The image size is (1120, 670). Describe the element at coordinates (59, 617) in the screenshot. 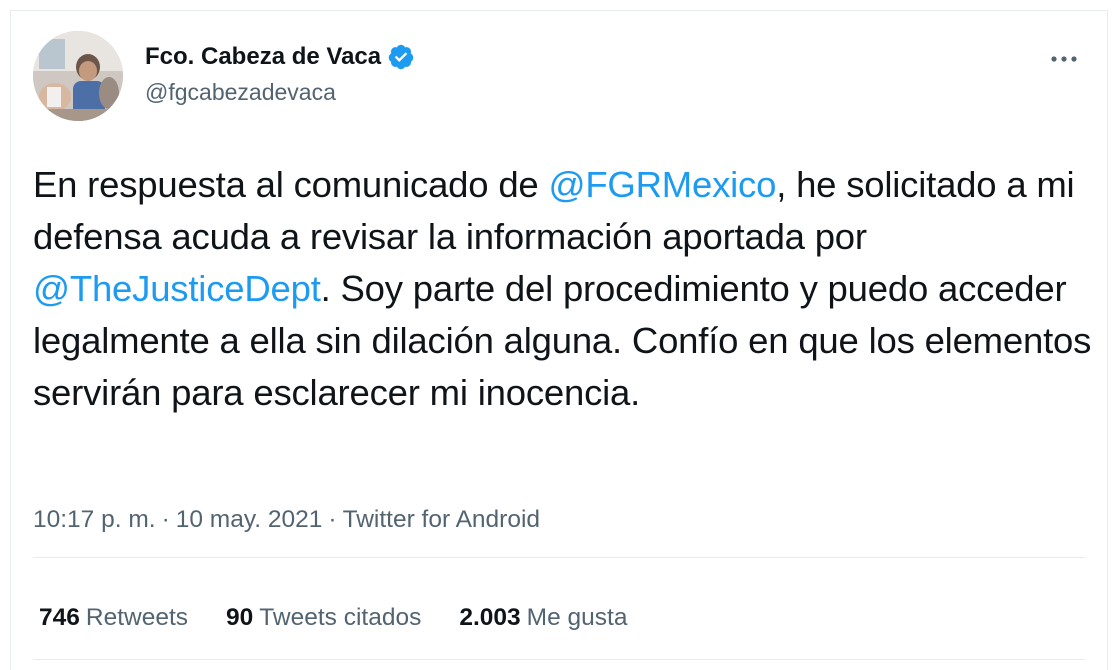

I see `retweets-count: 746` at that location.